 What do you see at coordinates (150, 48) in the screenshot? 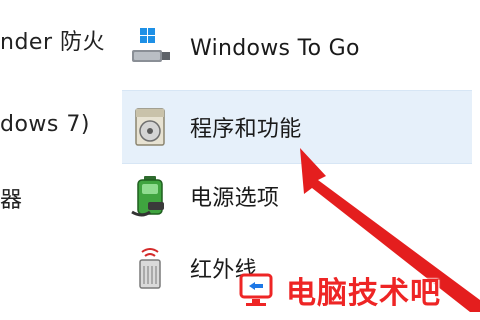
I see `usb-drive-icon` at bounding box center [150, 48].